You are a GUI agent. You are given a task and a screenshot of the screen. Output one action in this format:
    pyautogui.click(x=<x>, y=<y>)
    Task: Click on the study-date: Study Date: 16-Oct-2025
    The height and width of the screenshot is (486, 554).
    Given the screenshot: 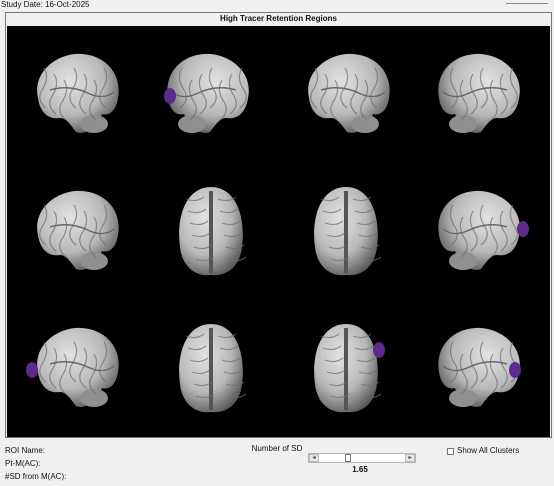 What is the action you would take?
    pyautogui.click(x=45, y=4)
    